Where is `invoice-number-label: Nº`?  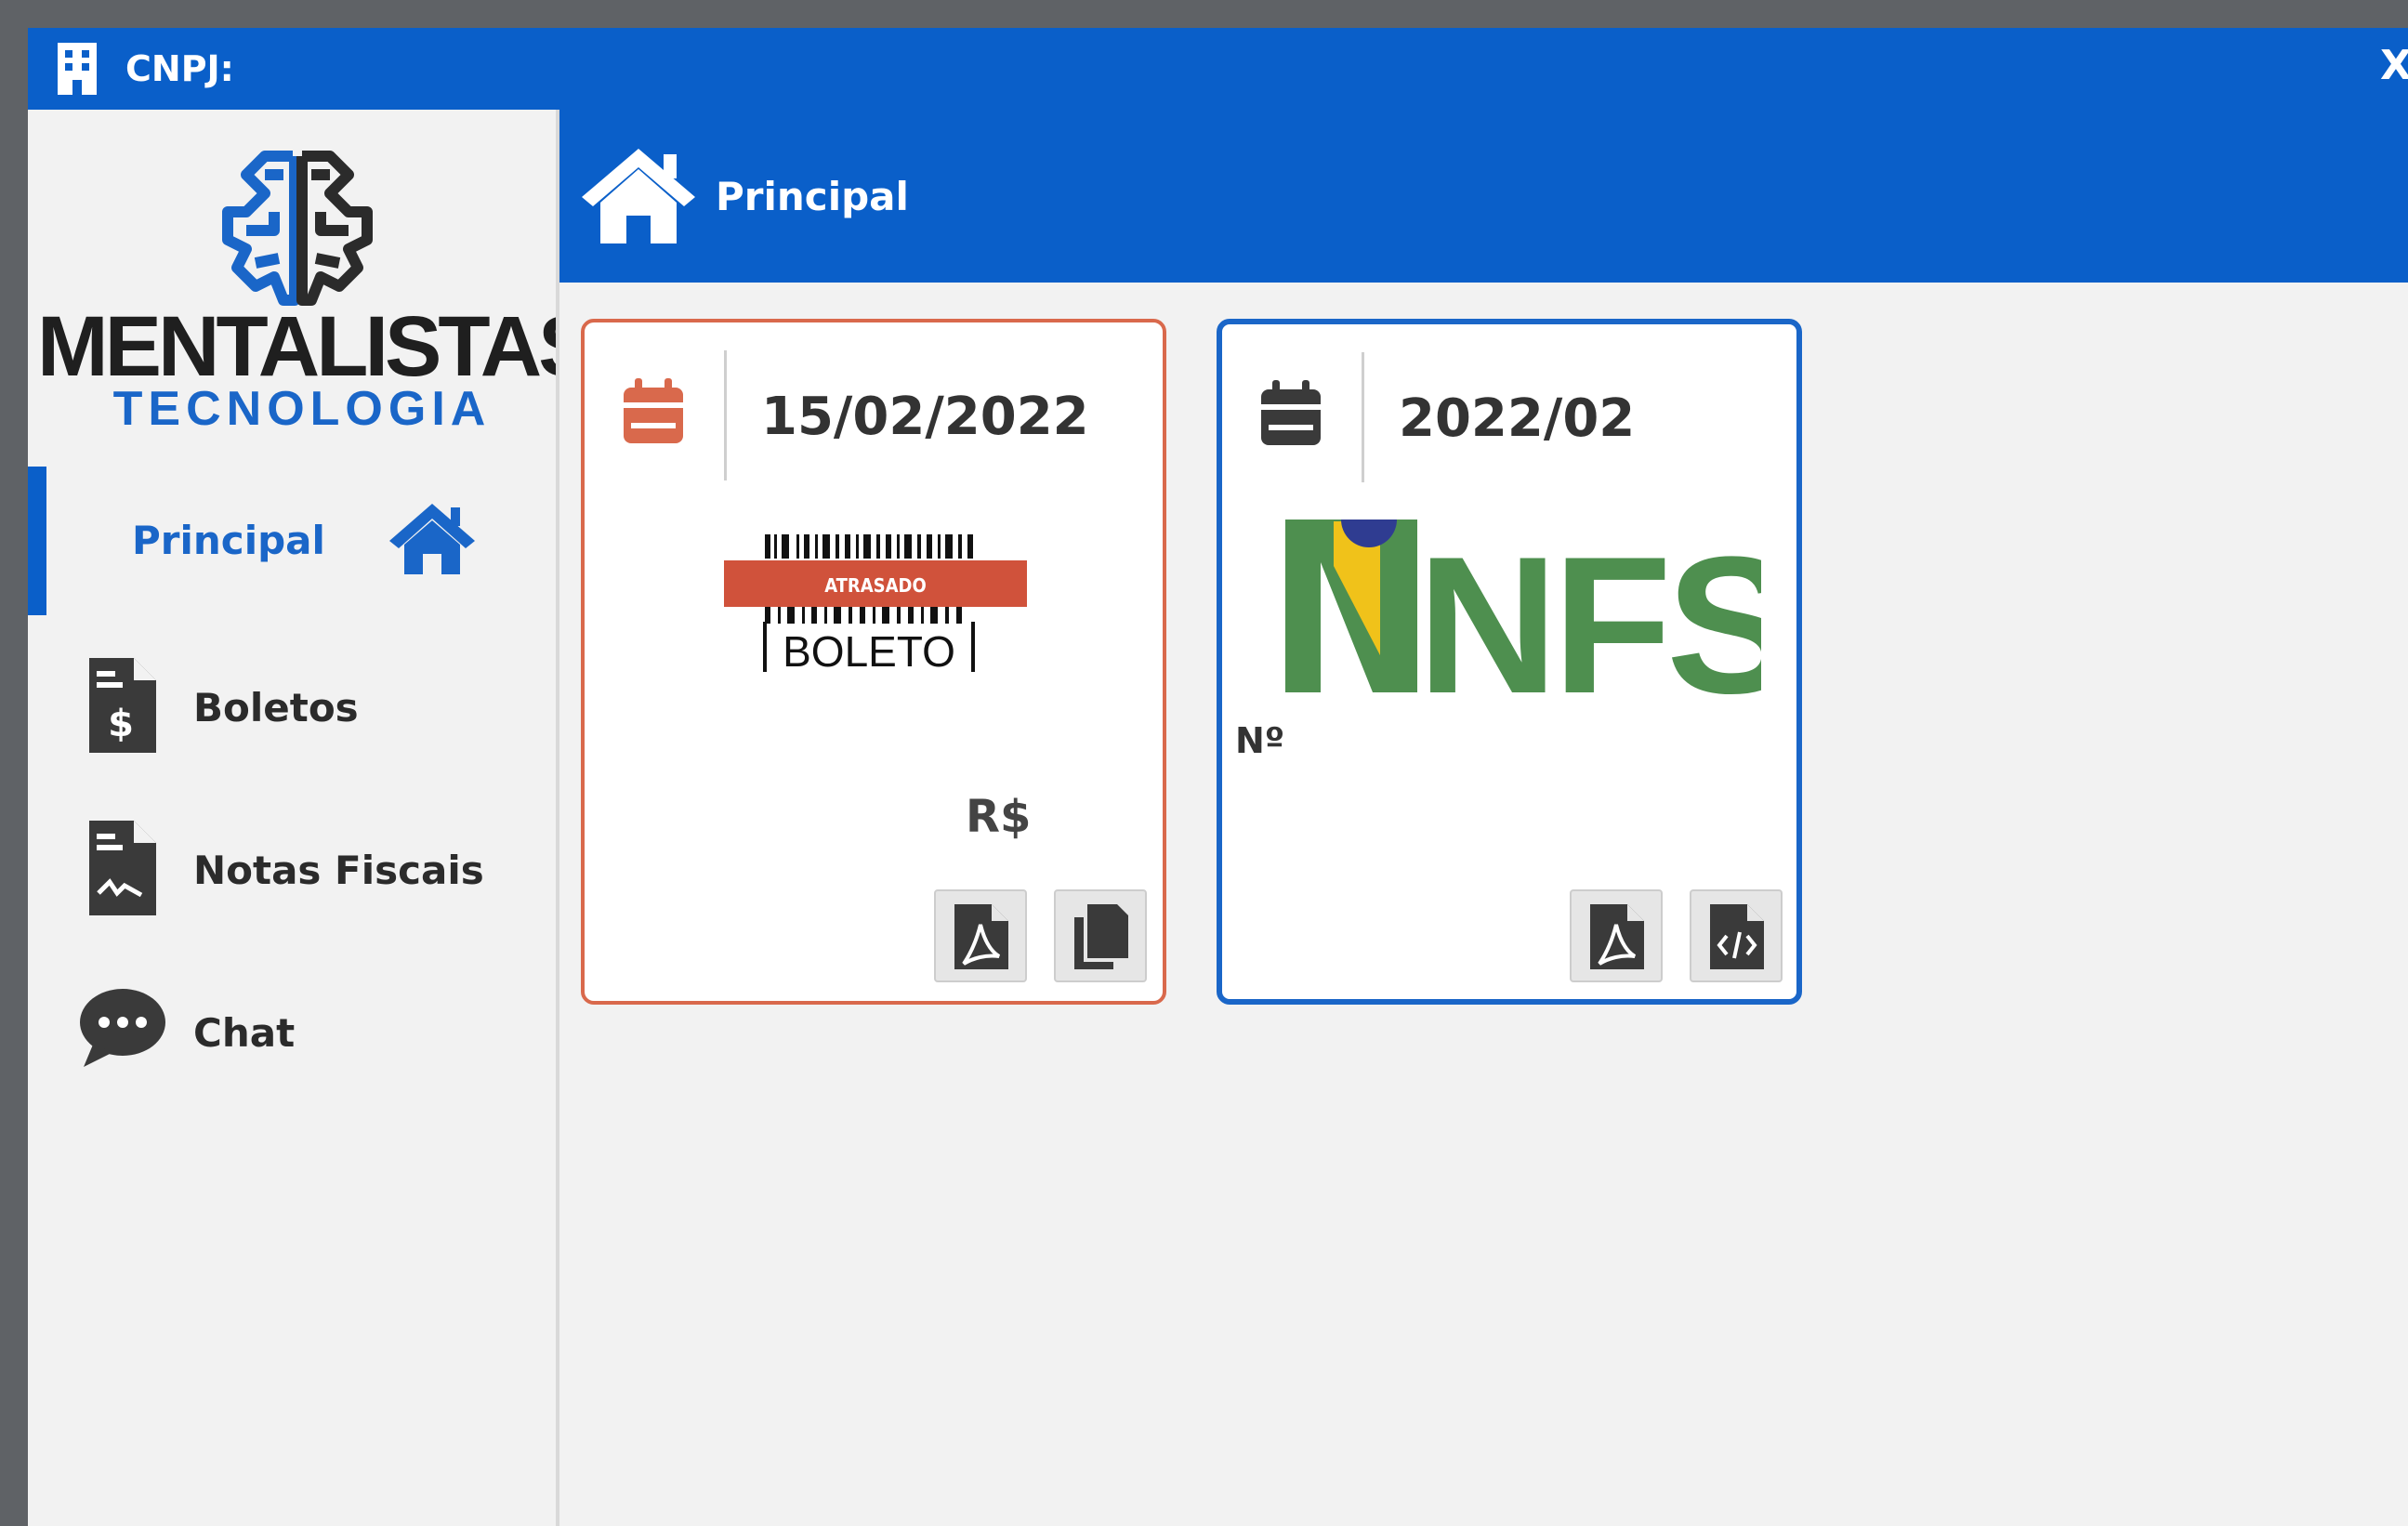
invoice-number-label: Nº is located at coordinates (1260, 740).